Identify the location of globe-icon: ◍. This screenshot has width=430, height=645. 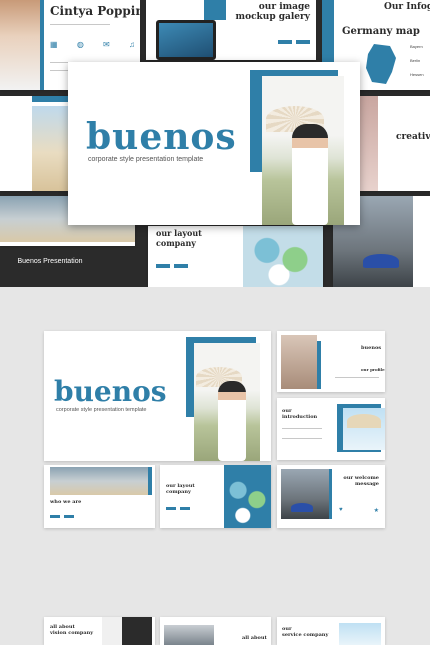
(80, 44).